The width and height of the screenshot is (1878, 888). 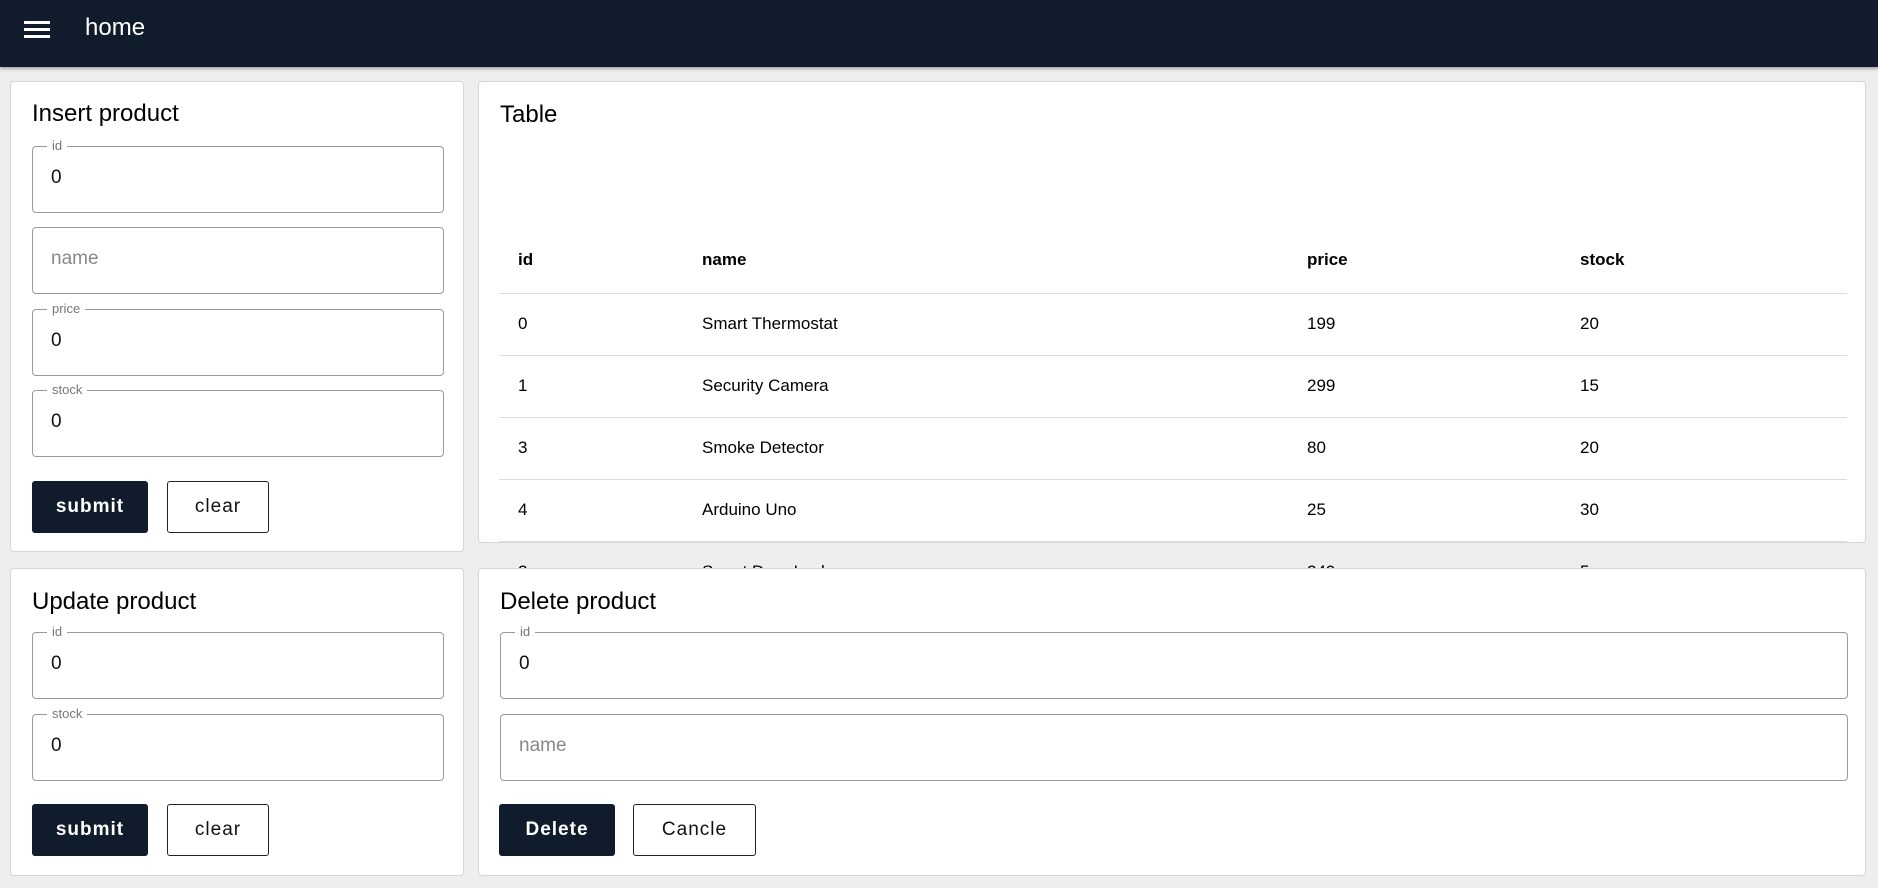 I want to click on insert-name-field, so click(x=238, y=260).